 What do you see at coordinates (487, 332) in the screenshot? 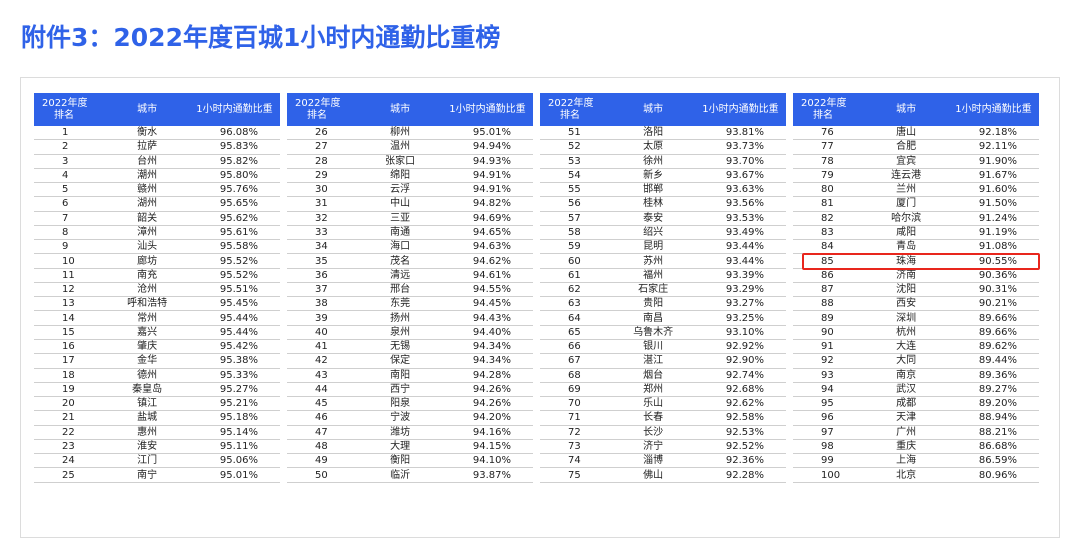
I see `commute-share-cell: 94.40%` at bounding box center [487, 332].